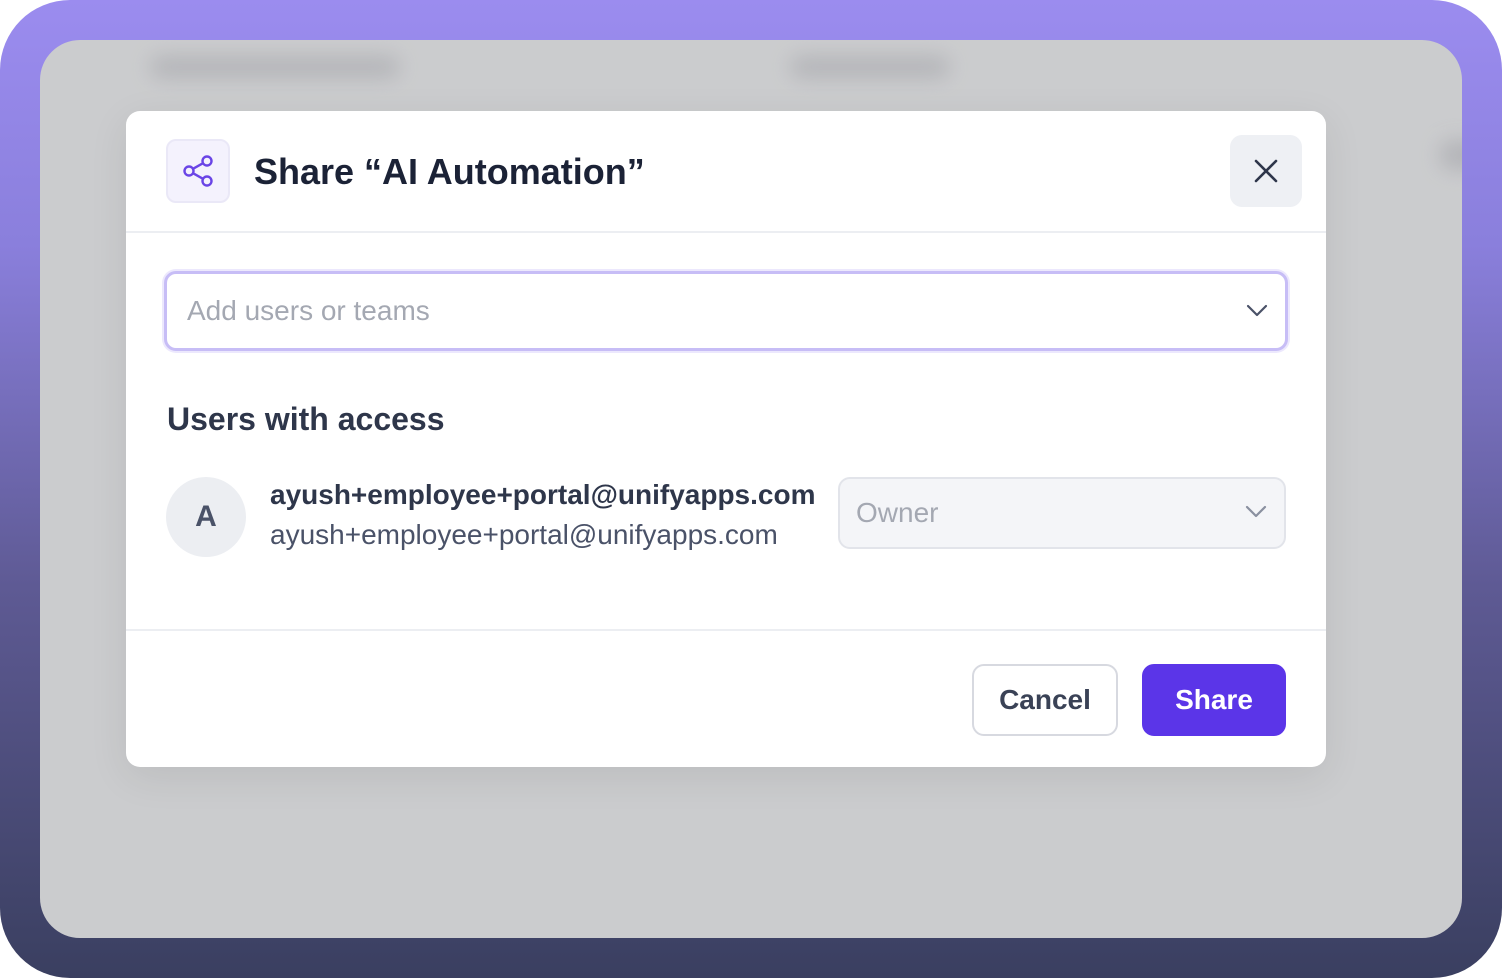 The width and height of the screenshot is (1502, 978). What do you see at coordinates (543, 494) in the screenshot?
I see `user-name: ayush+employee+portal@unifyapps.com` at bounding box center [543, 494].